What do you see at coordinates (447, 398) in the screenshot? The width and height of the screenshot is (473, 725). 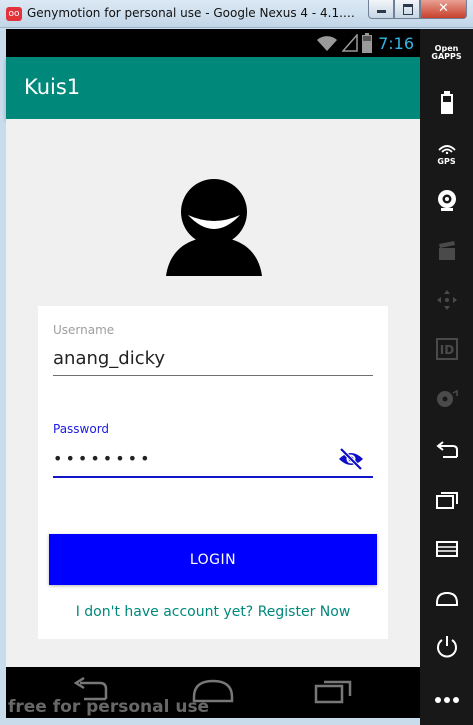 I see `disc-icon` at bounding box center [447, 398].